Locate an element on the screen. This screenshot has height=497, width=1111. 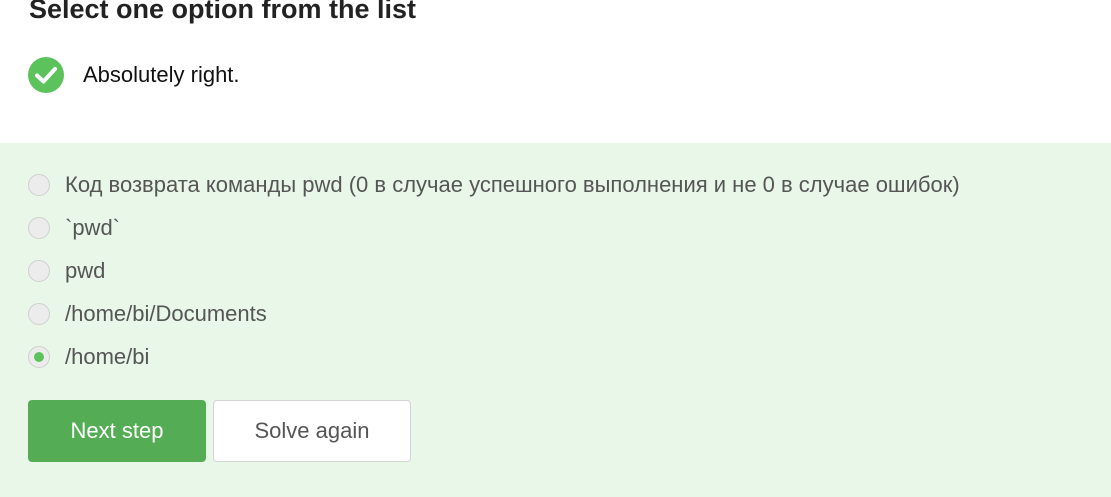
option-label: pwd is located at coordinates (85, 270).